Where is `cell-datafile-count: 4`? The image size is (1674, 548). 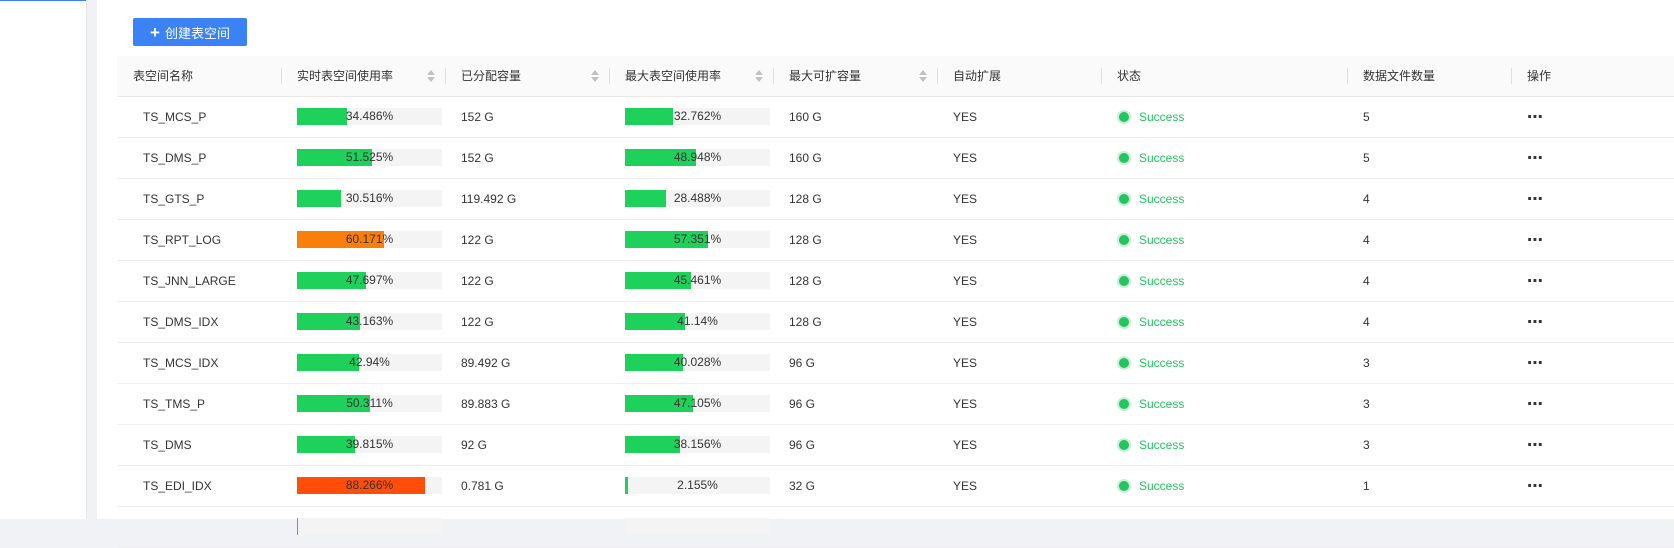 cell-datafile-count: 4 is located at coordinates (1429, 321).